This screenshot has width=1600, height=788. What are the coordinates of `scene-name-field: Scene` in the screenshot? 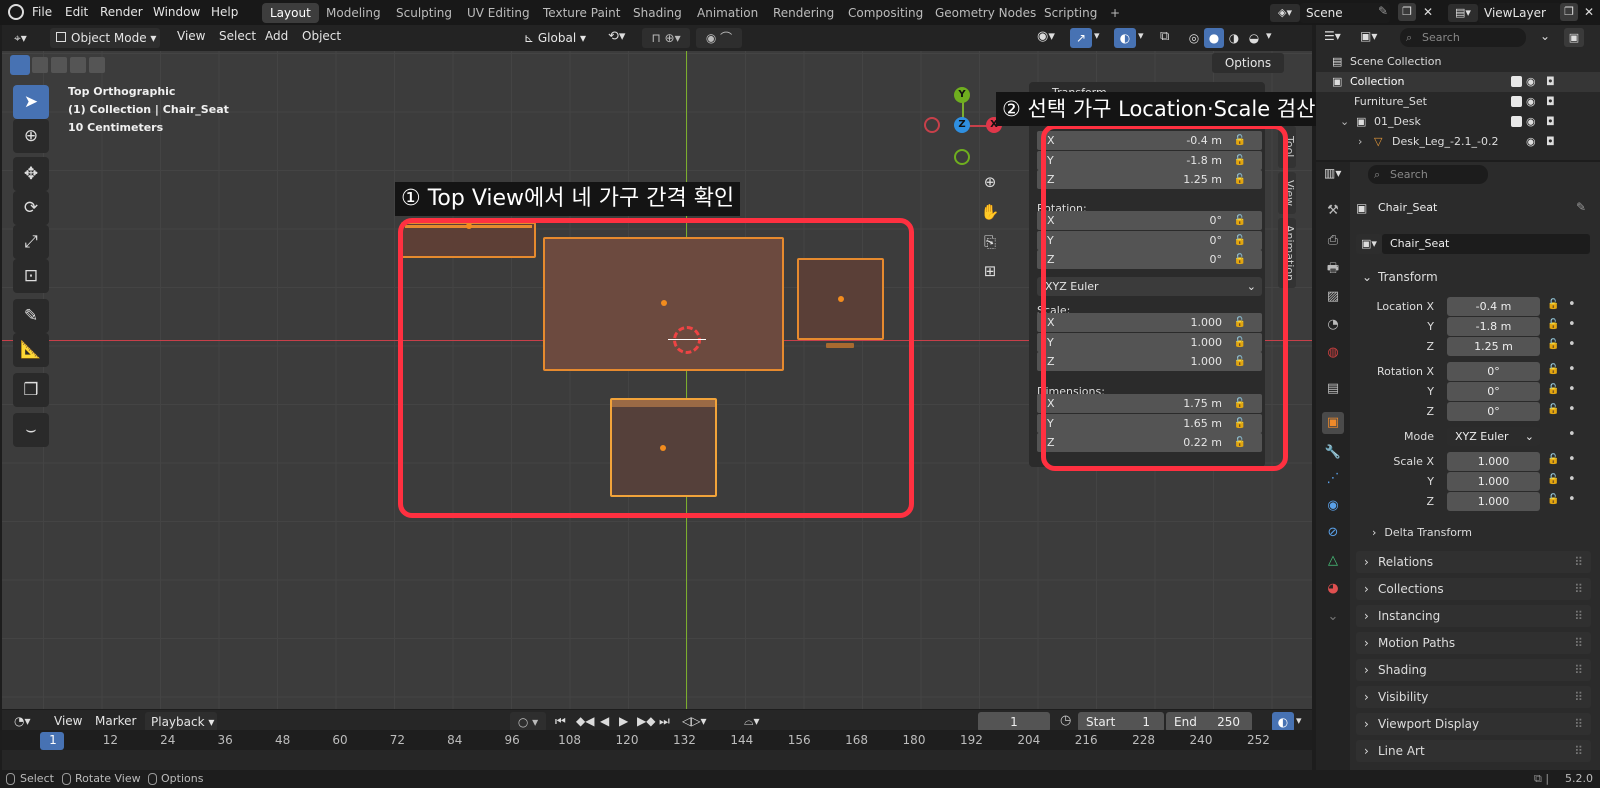 It's located at (1345, 13).